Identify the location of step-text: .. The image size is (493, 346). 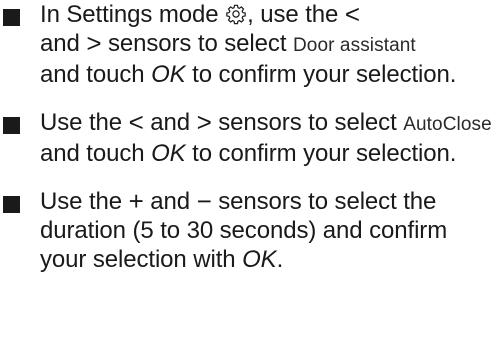
(280, 259).